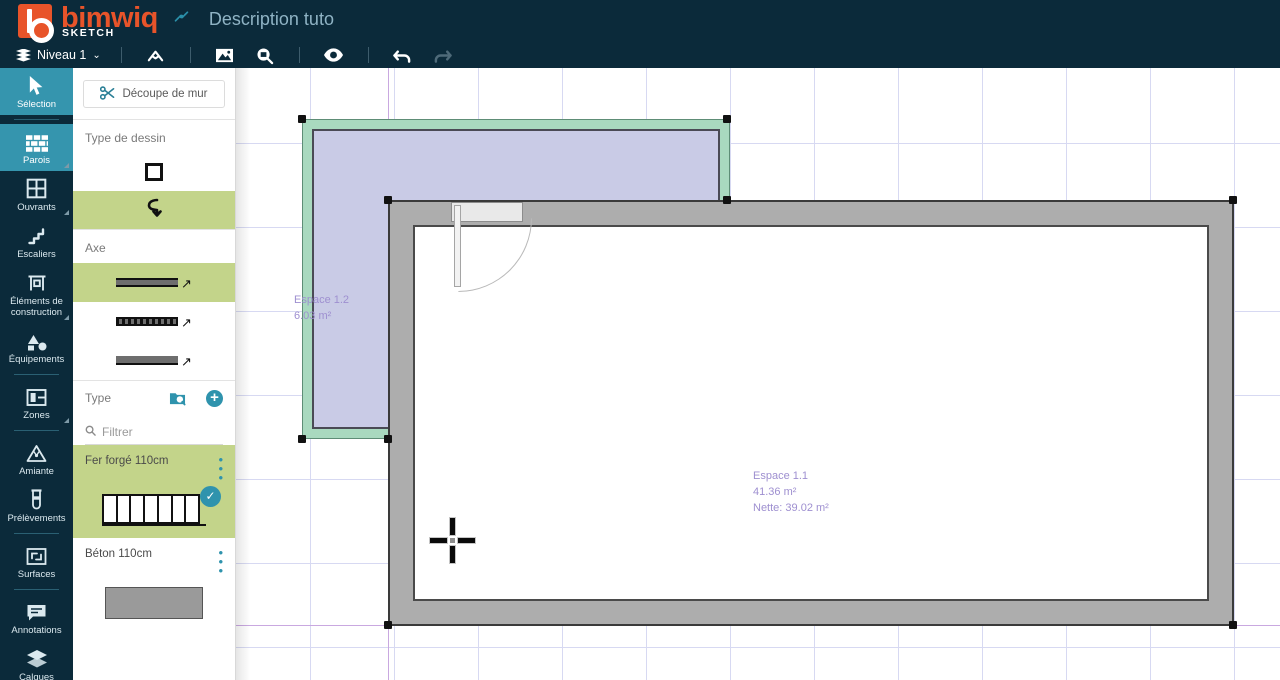  I want to click on level-selector: Niveau 1 ⌄, so click(58, 55).